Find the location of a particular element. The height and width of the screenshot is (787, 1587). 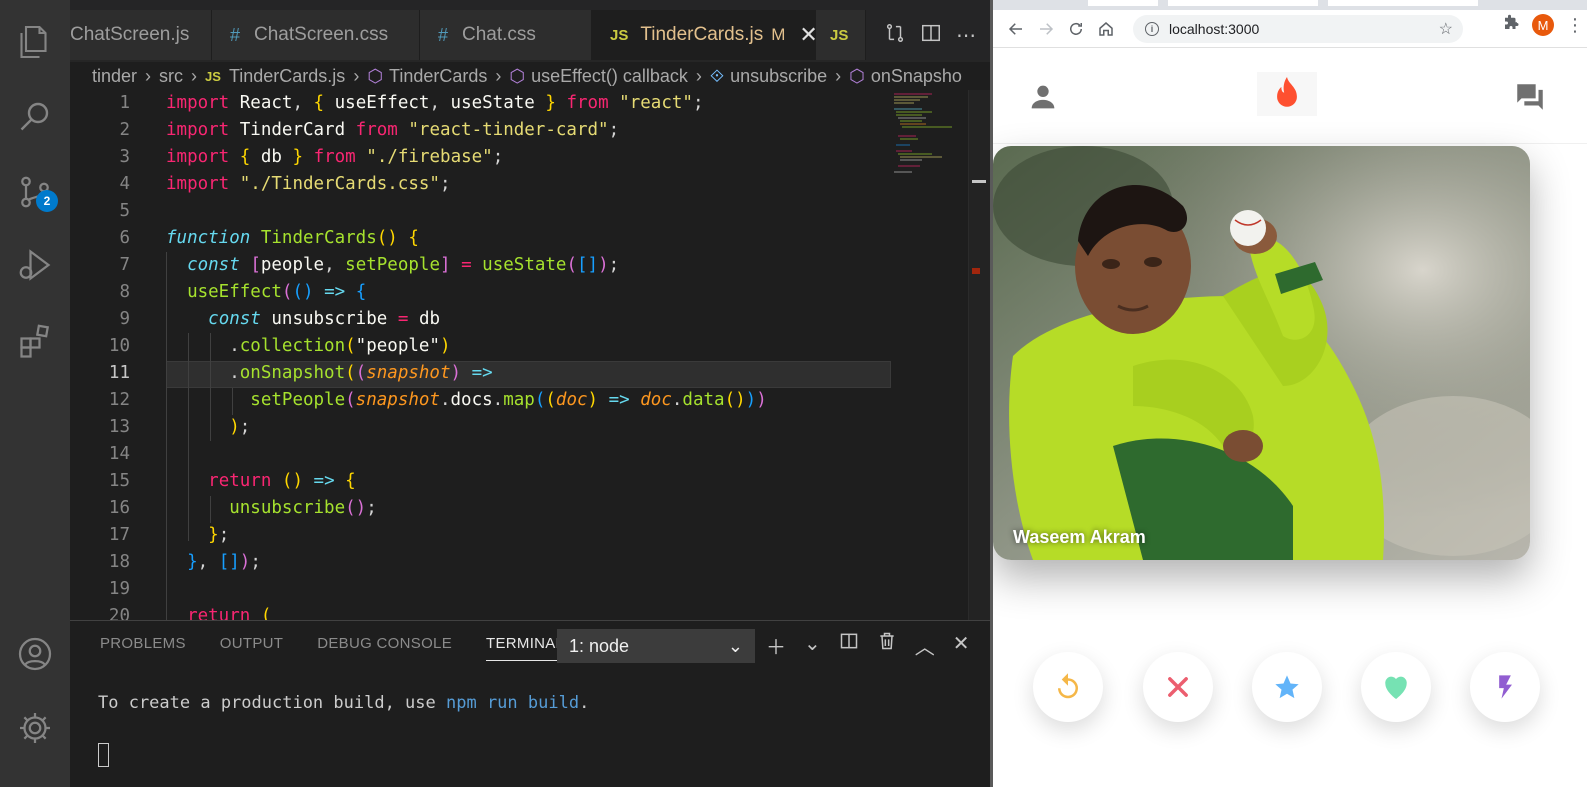

boost-button is located at coordinates (1505, 687).